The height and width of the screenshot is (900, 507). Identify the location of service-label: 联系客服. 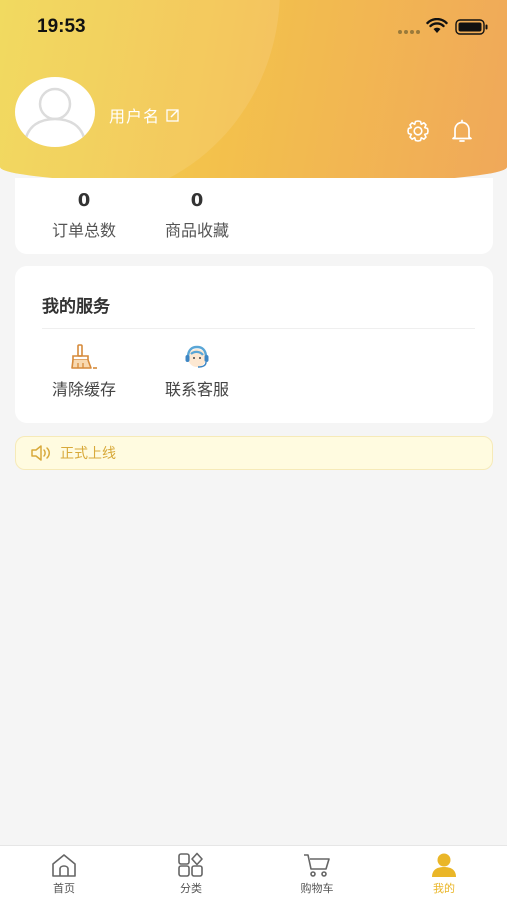
(196, 389).